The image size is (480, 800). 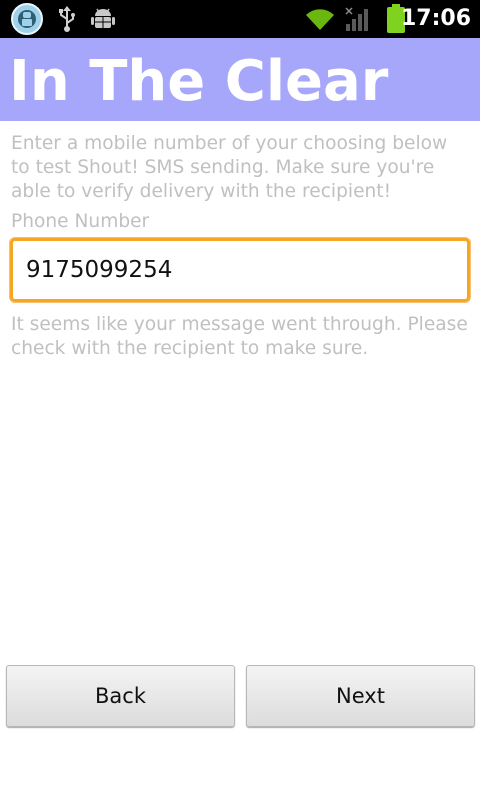 I want to click on signal-icon, so click(x=356, y=19).